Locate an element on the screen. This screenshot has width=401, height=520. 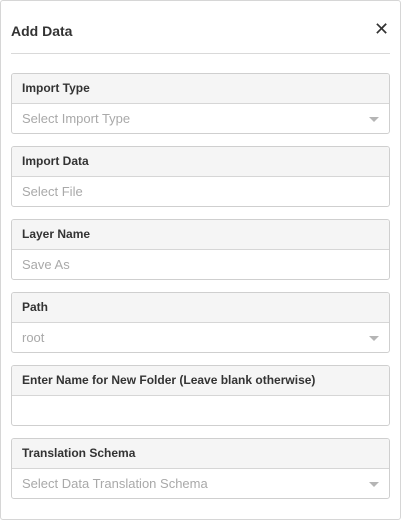
new-folder-field is located at coordinates (200, 410).